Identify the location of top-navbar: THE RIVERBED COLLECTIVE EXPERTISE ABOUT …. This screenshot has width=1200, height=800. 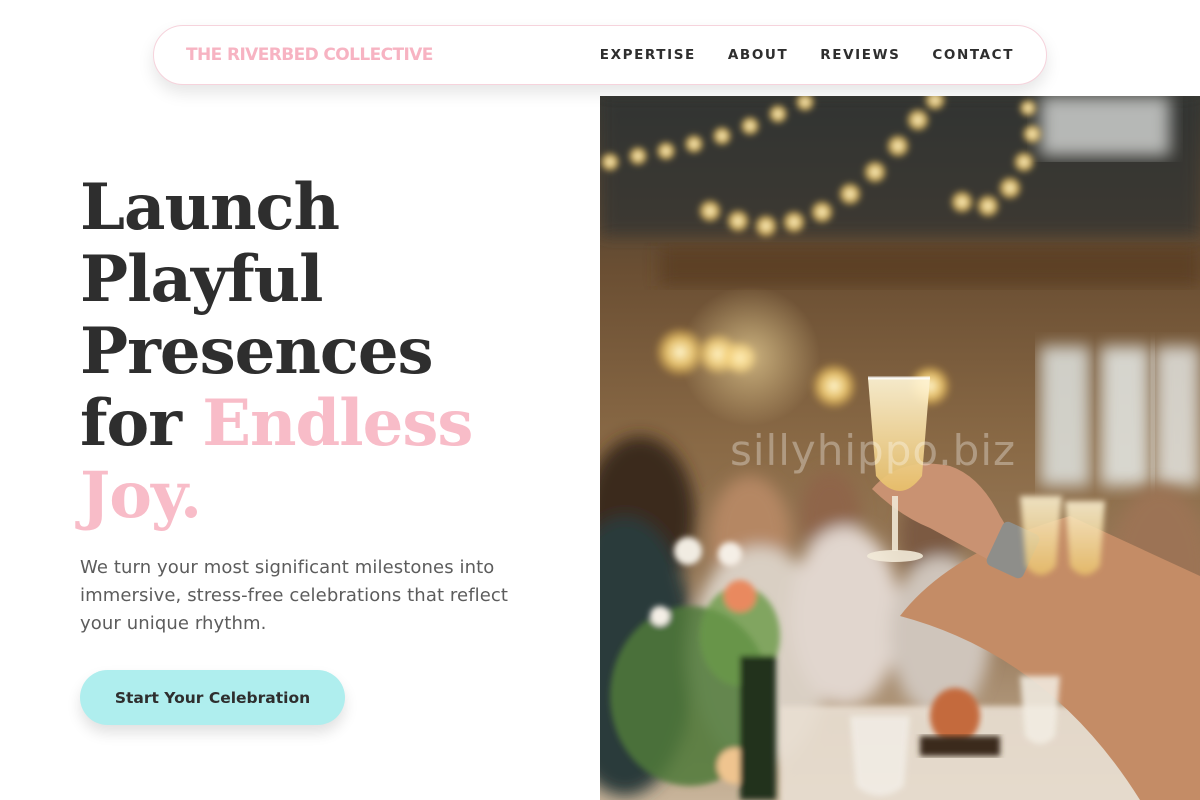
(600, 55).